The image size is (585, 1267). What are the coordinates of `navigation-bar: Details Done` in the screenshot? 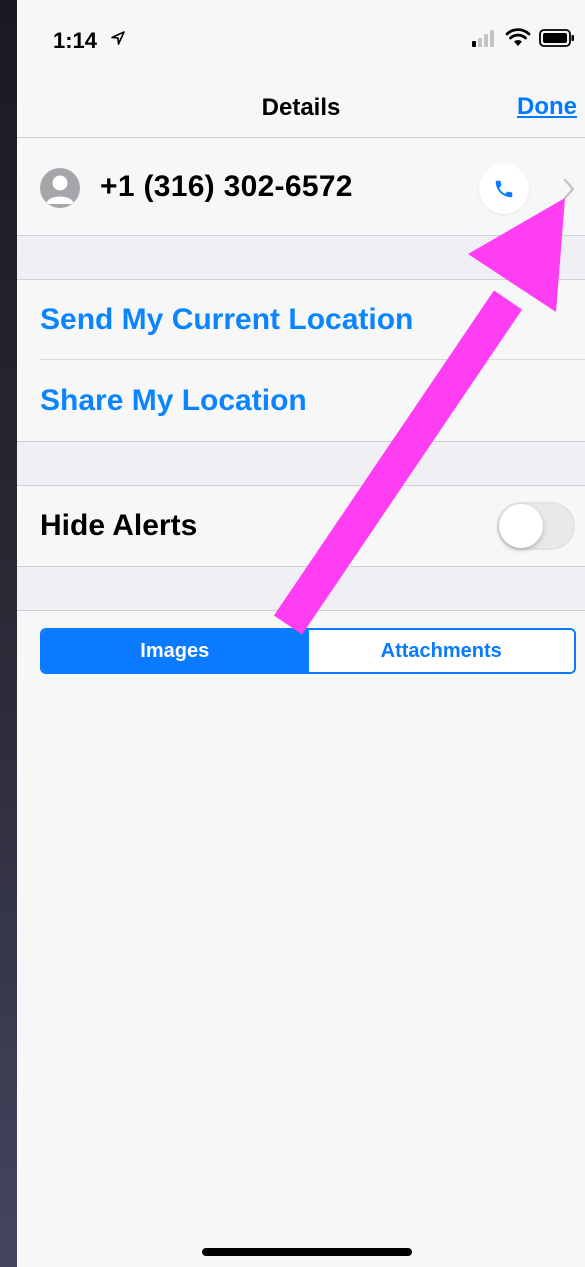 It's located at (301, 109).